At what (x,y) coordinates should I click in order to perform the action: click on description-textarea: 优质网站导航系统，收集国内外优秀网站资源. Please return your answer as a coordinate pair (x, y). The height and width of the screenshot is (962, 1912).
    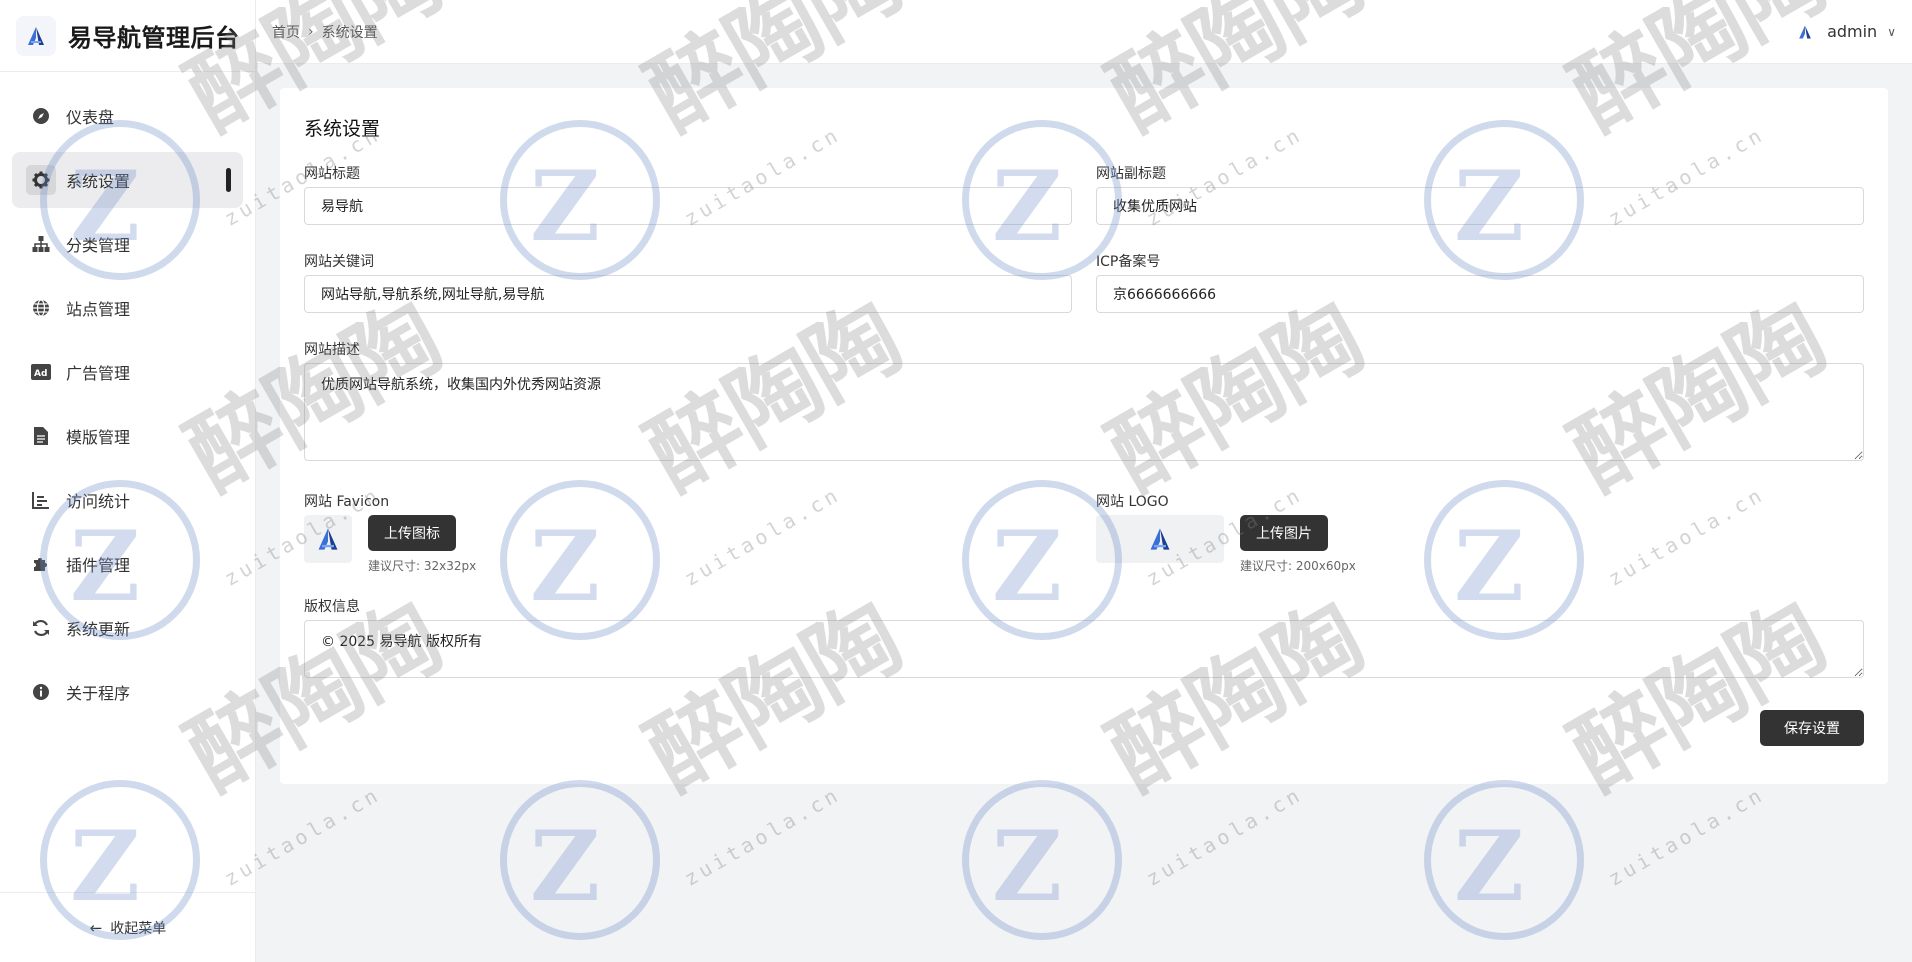
    Looking at the image, I should click on (1084, 412).